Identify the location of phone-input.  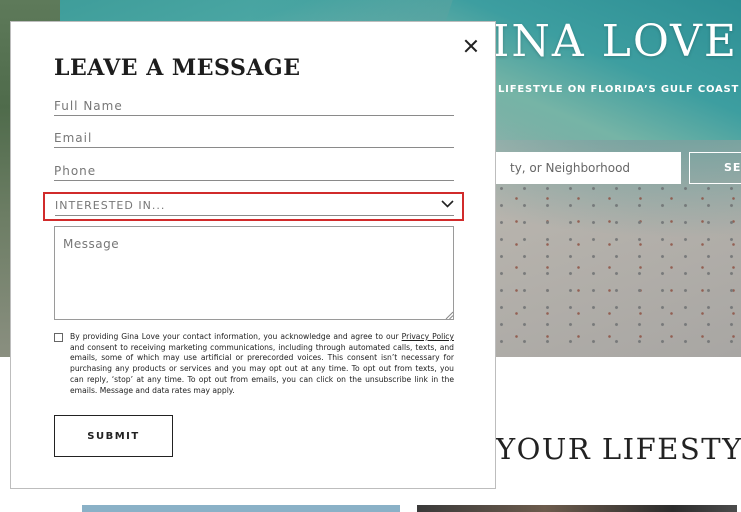
(254, 170).